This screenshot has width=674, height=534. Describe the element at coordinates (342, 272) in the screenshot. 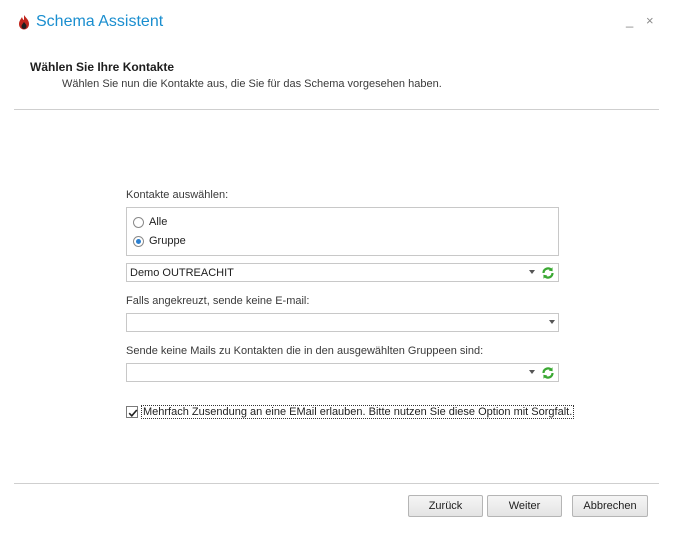

I see `group-select: Demo OUTREACHIT` at that location.